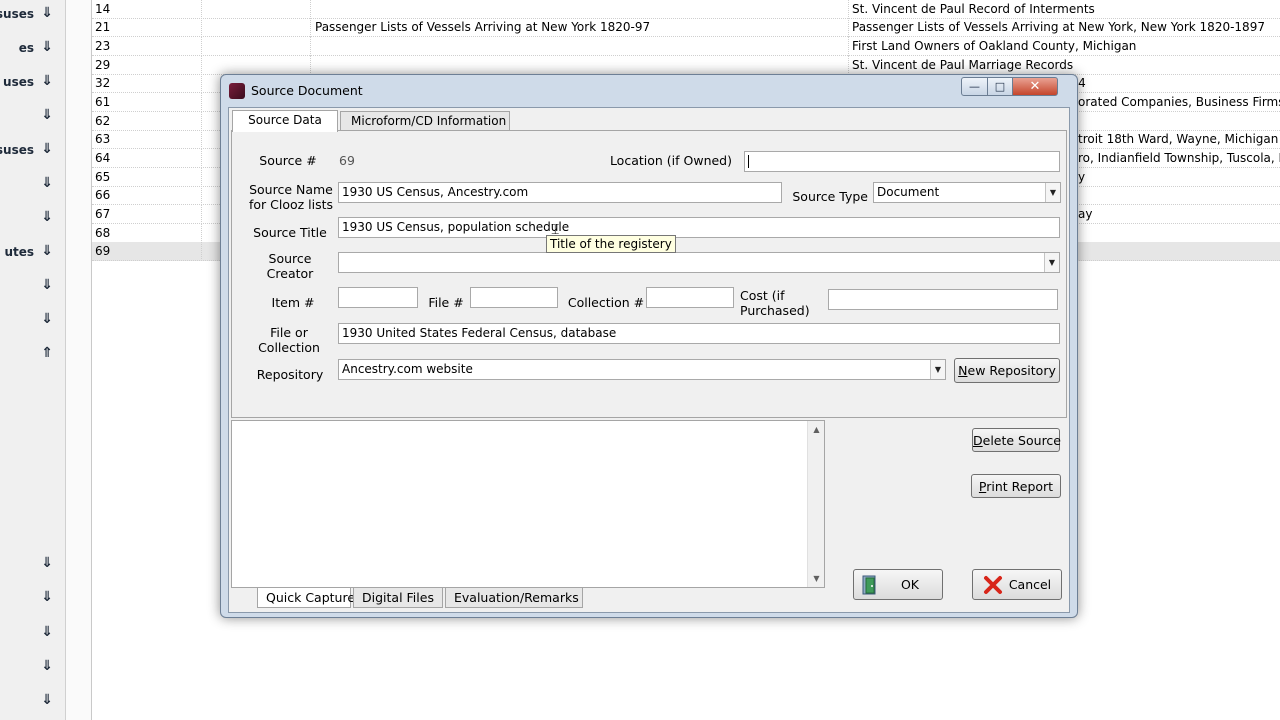 The height and width of the screenshot is (720, 1280). Describe the element at coordinates (898, 584) in the screenshot. I see `ok-button: OK` at that location.